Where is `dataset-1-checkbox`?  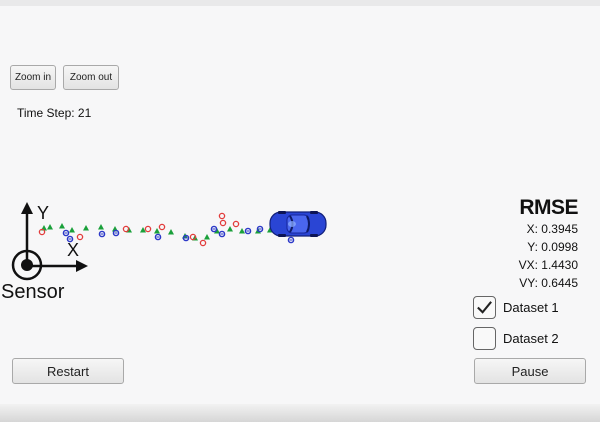 dataset-1-checkbox is located at coordinates (484, 307).